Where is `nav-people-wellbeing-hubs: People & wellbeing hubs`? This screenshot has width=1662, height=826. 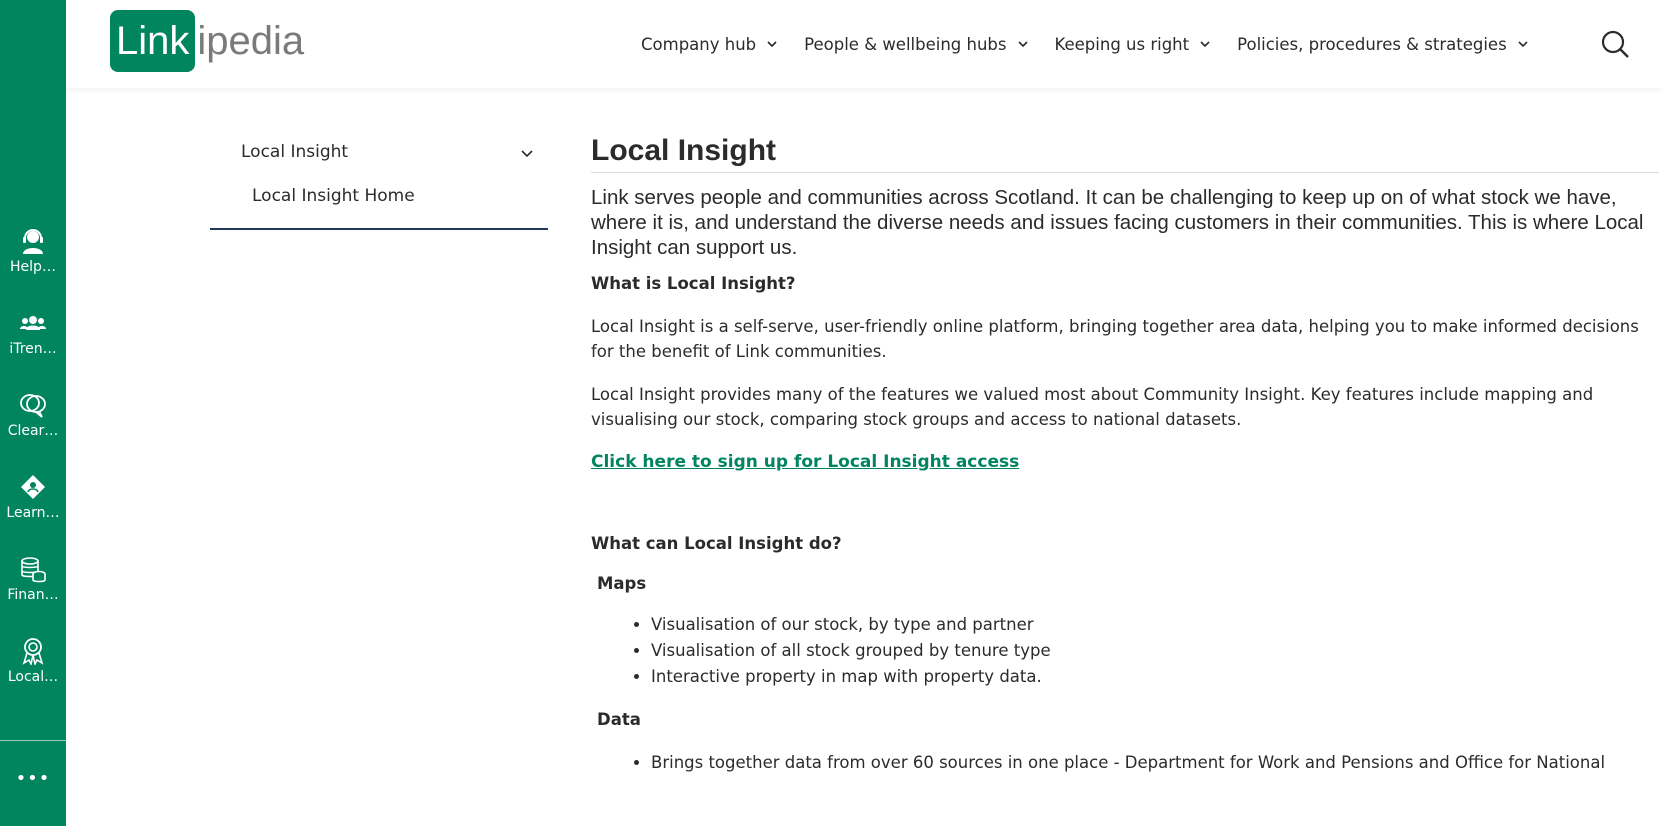 nav-people-wellbeing-hubs: People & wellbeing hubs is located at coordinates (916, 44).